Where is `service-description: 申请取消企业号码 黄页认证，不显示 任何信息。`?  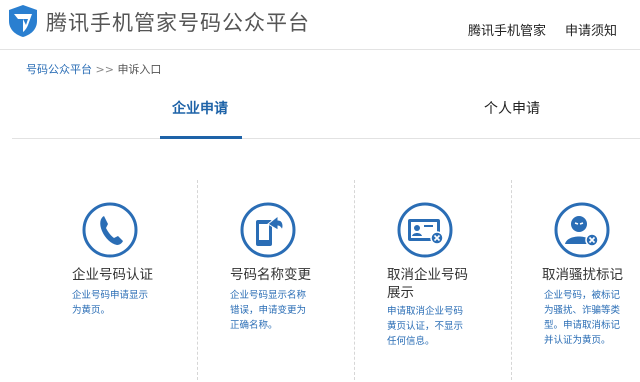
service-description: 申请取消企业号码 黄页认证，不显示 任何信息。 is located at coordinates (425, 326).